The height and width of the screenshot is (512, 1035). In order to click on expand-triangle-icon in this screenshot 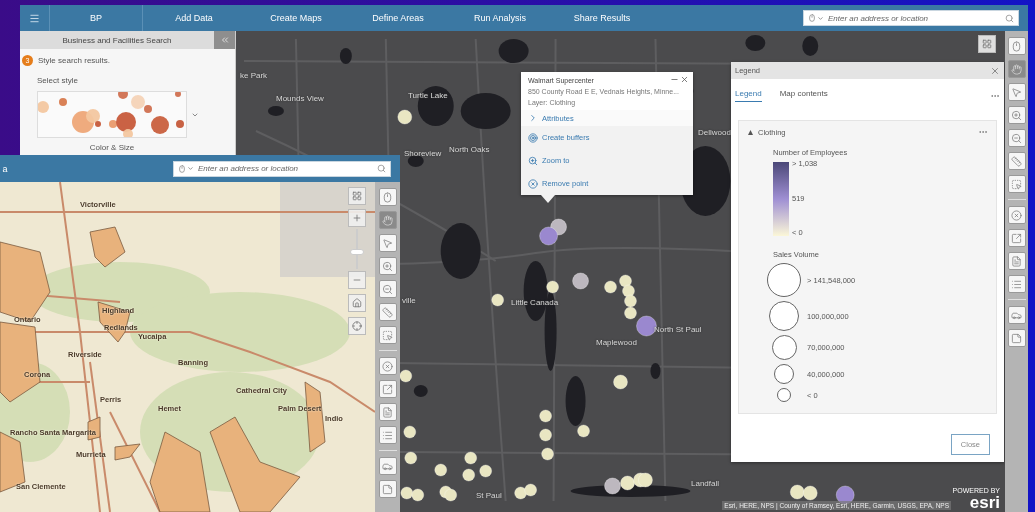, I will do `click(750, 132)`.